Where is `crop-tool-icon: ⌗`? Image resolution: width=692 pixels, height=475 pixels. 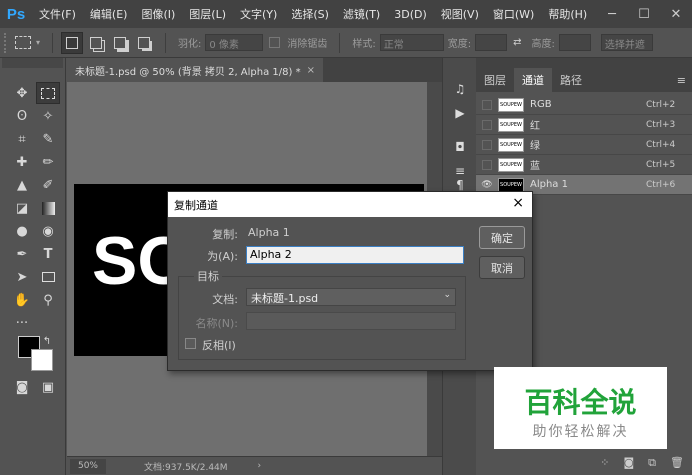 crop-tool-icon: ⌗ is located at coordinates (22, 139).